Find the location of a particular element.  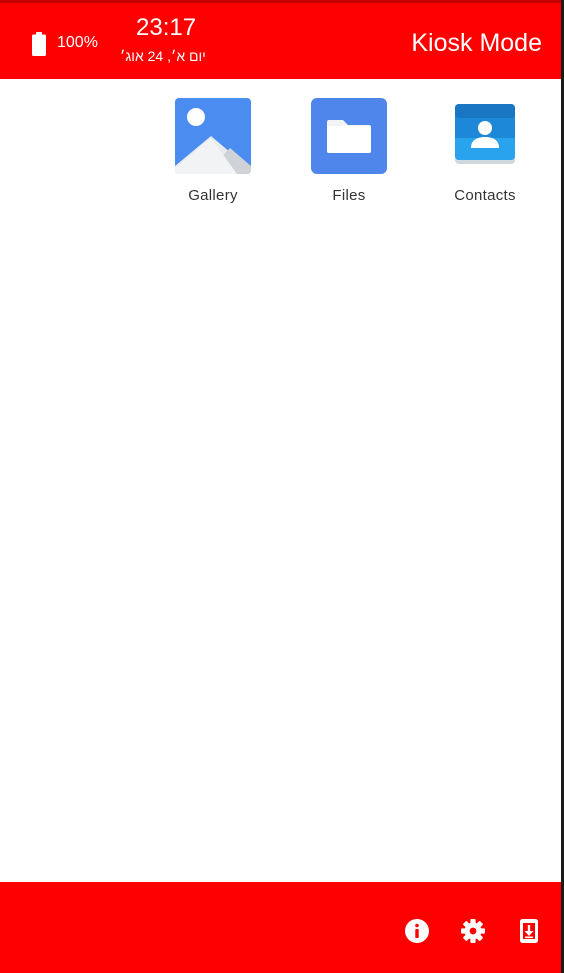

kiosk-mode-title: Kiosk Mode is located at coordinates (476, 43).